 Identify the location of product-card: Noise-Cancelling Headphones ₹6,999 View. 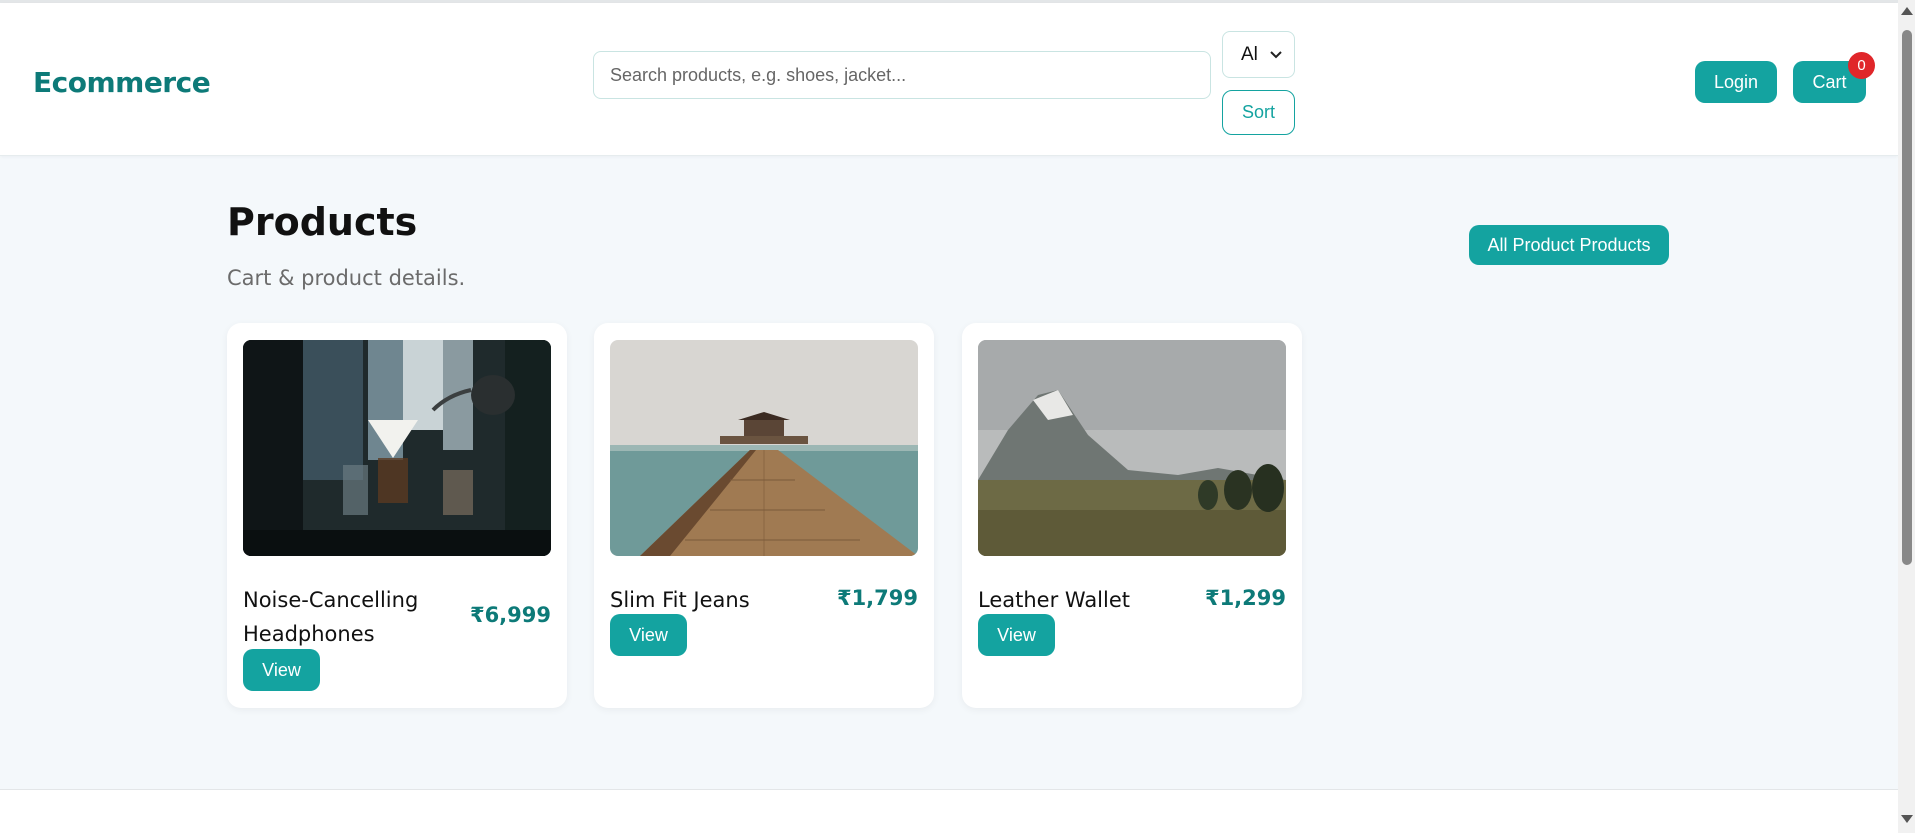
(397, 515).